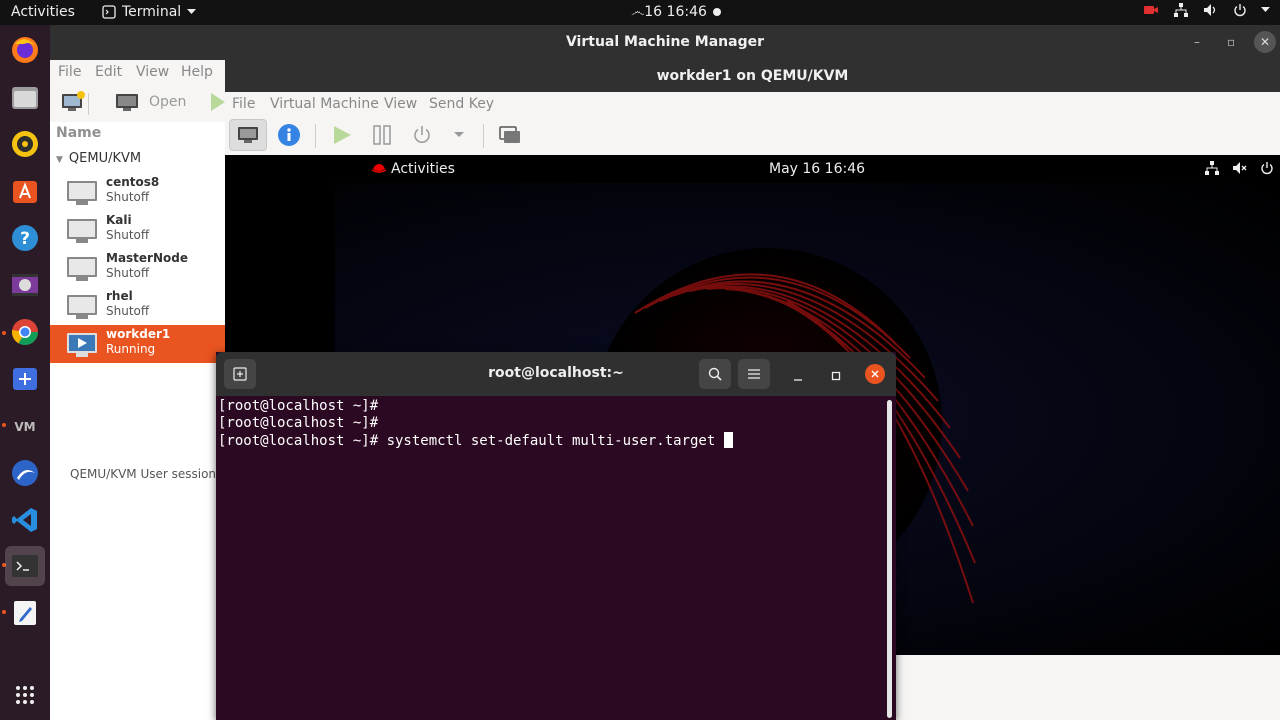  I want to click on vm-row-selected: workder1 Running, so click(137, 344).